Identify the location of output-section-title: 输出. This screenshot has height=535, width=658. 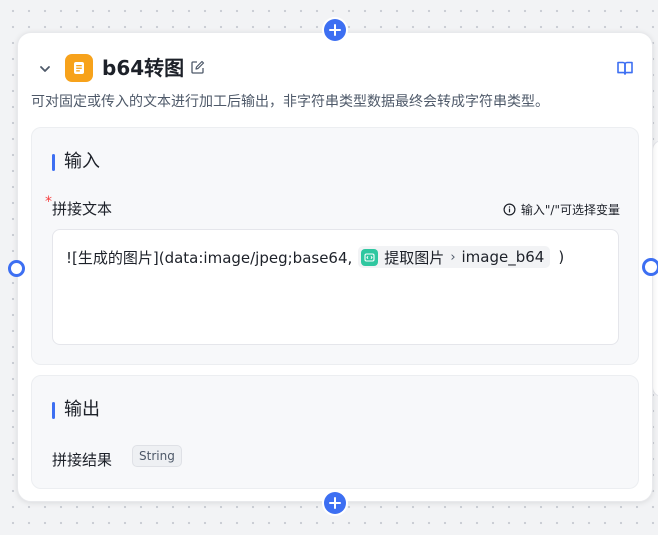
(76, 410).